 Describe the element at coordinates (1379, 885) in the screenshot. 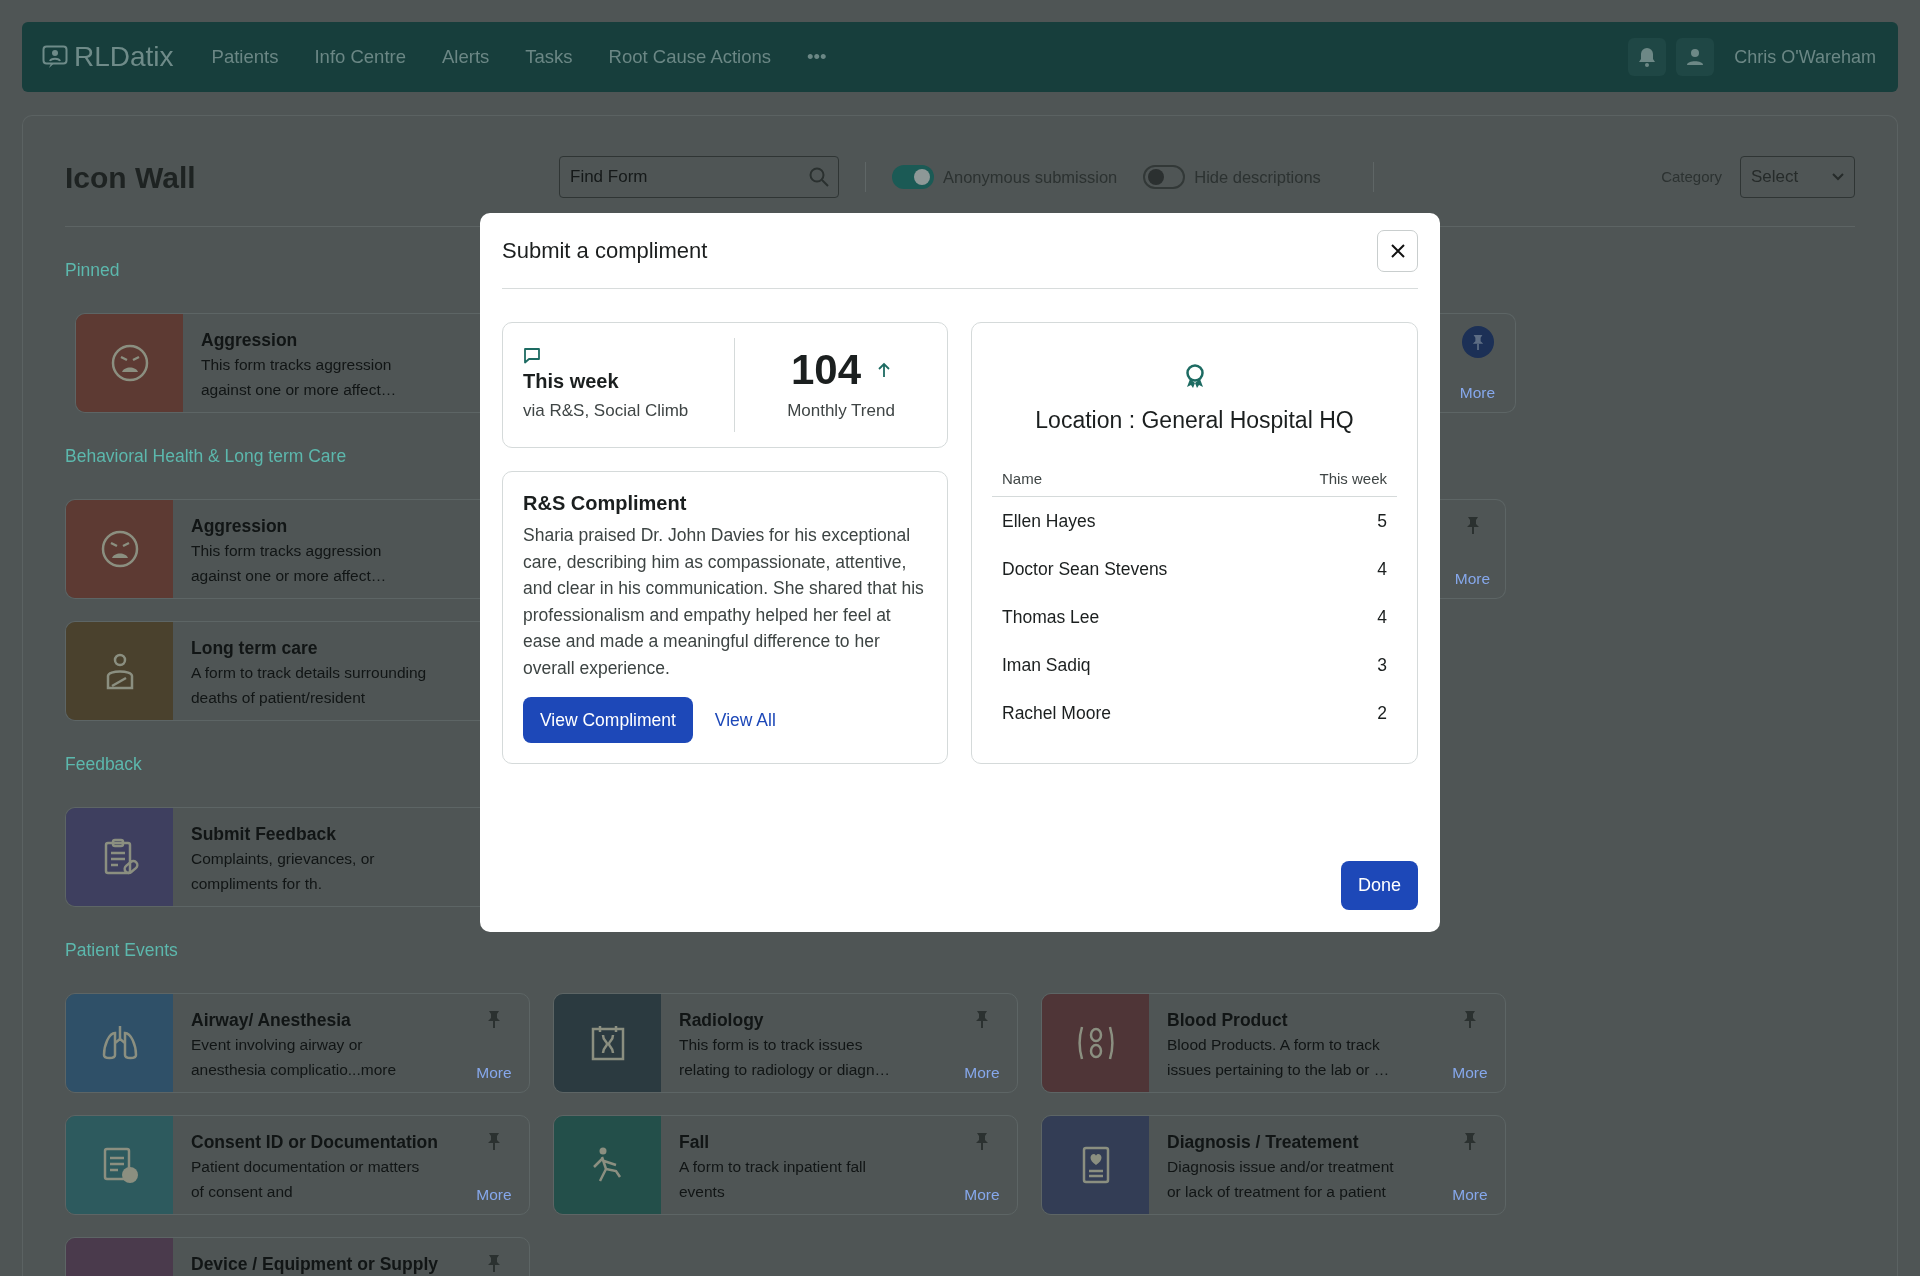

I see `done-button: Done` at that location.